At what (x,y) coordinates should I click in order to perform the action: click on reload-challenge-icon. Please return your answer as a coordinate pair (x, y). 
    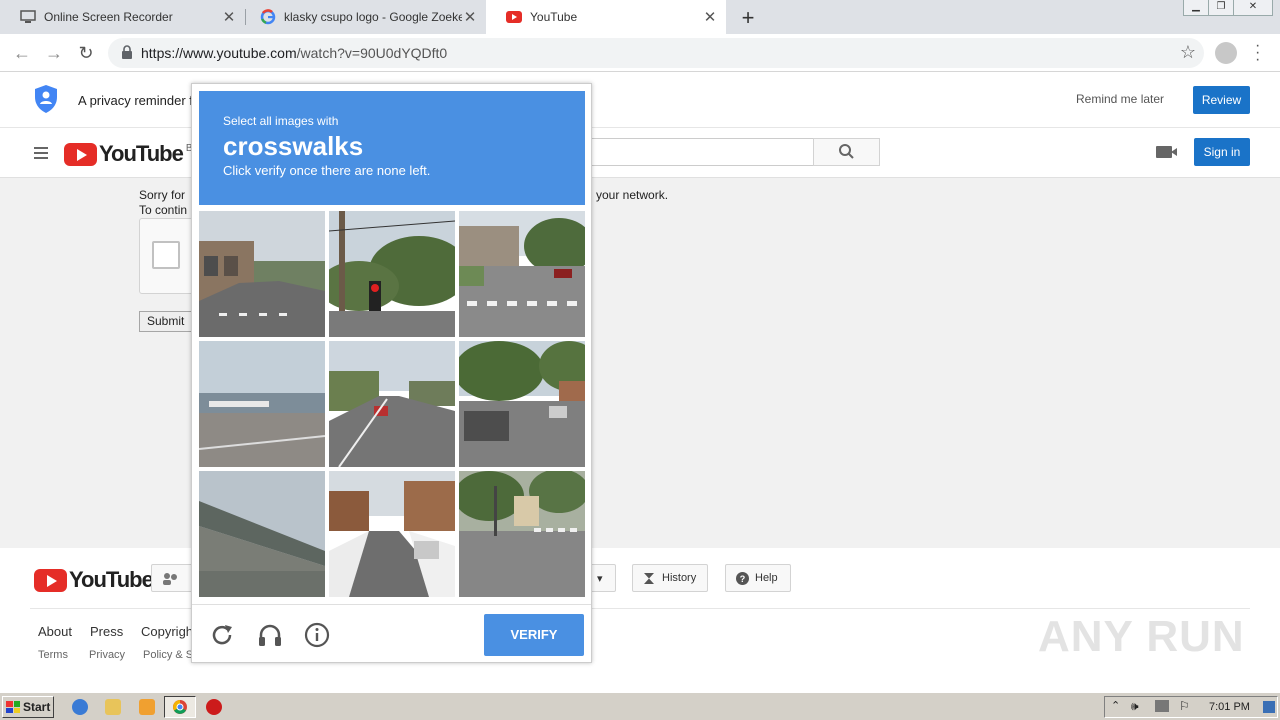
    Looking at the image, I should click on (222, 635).